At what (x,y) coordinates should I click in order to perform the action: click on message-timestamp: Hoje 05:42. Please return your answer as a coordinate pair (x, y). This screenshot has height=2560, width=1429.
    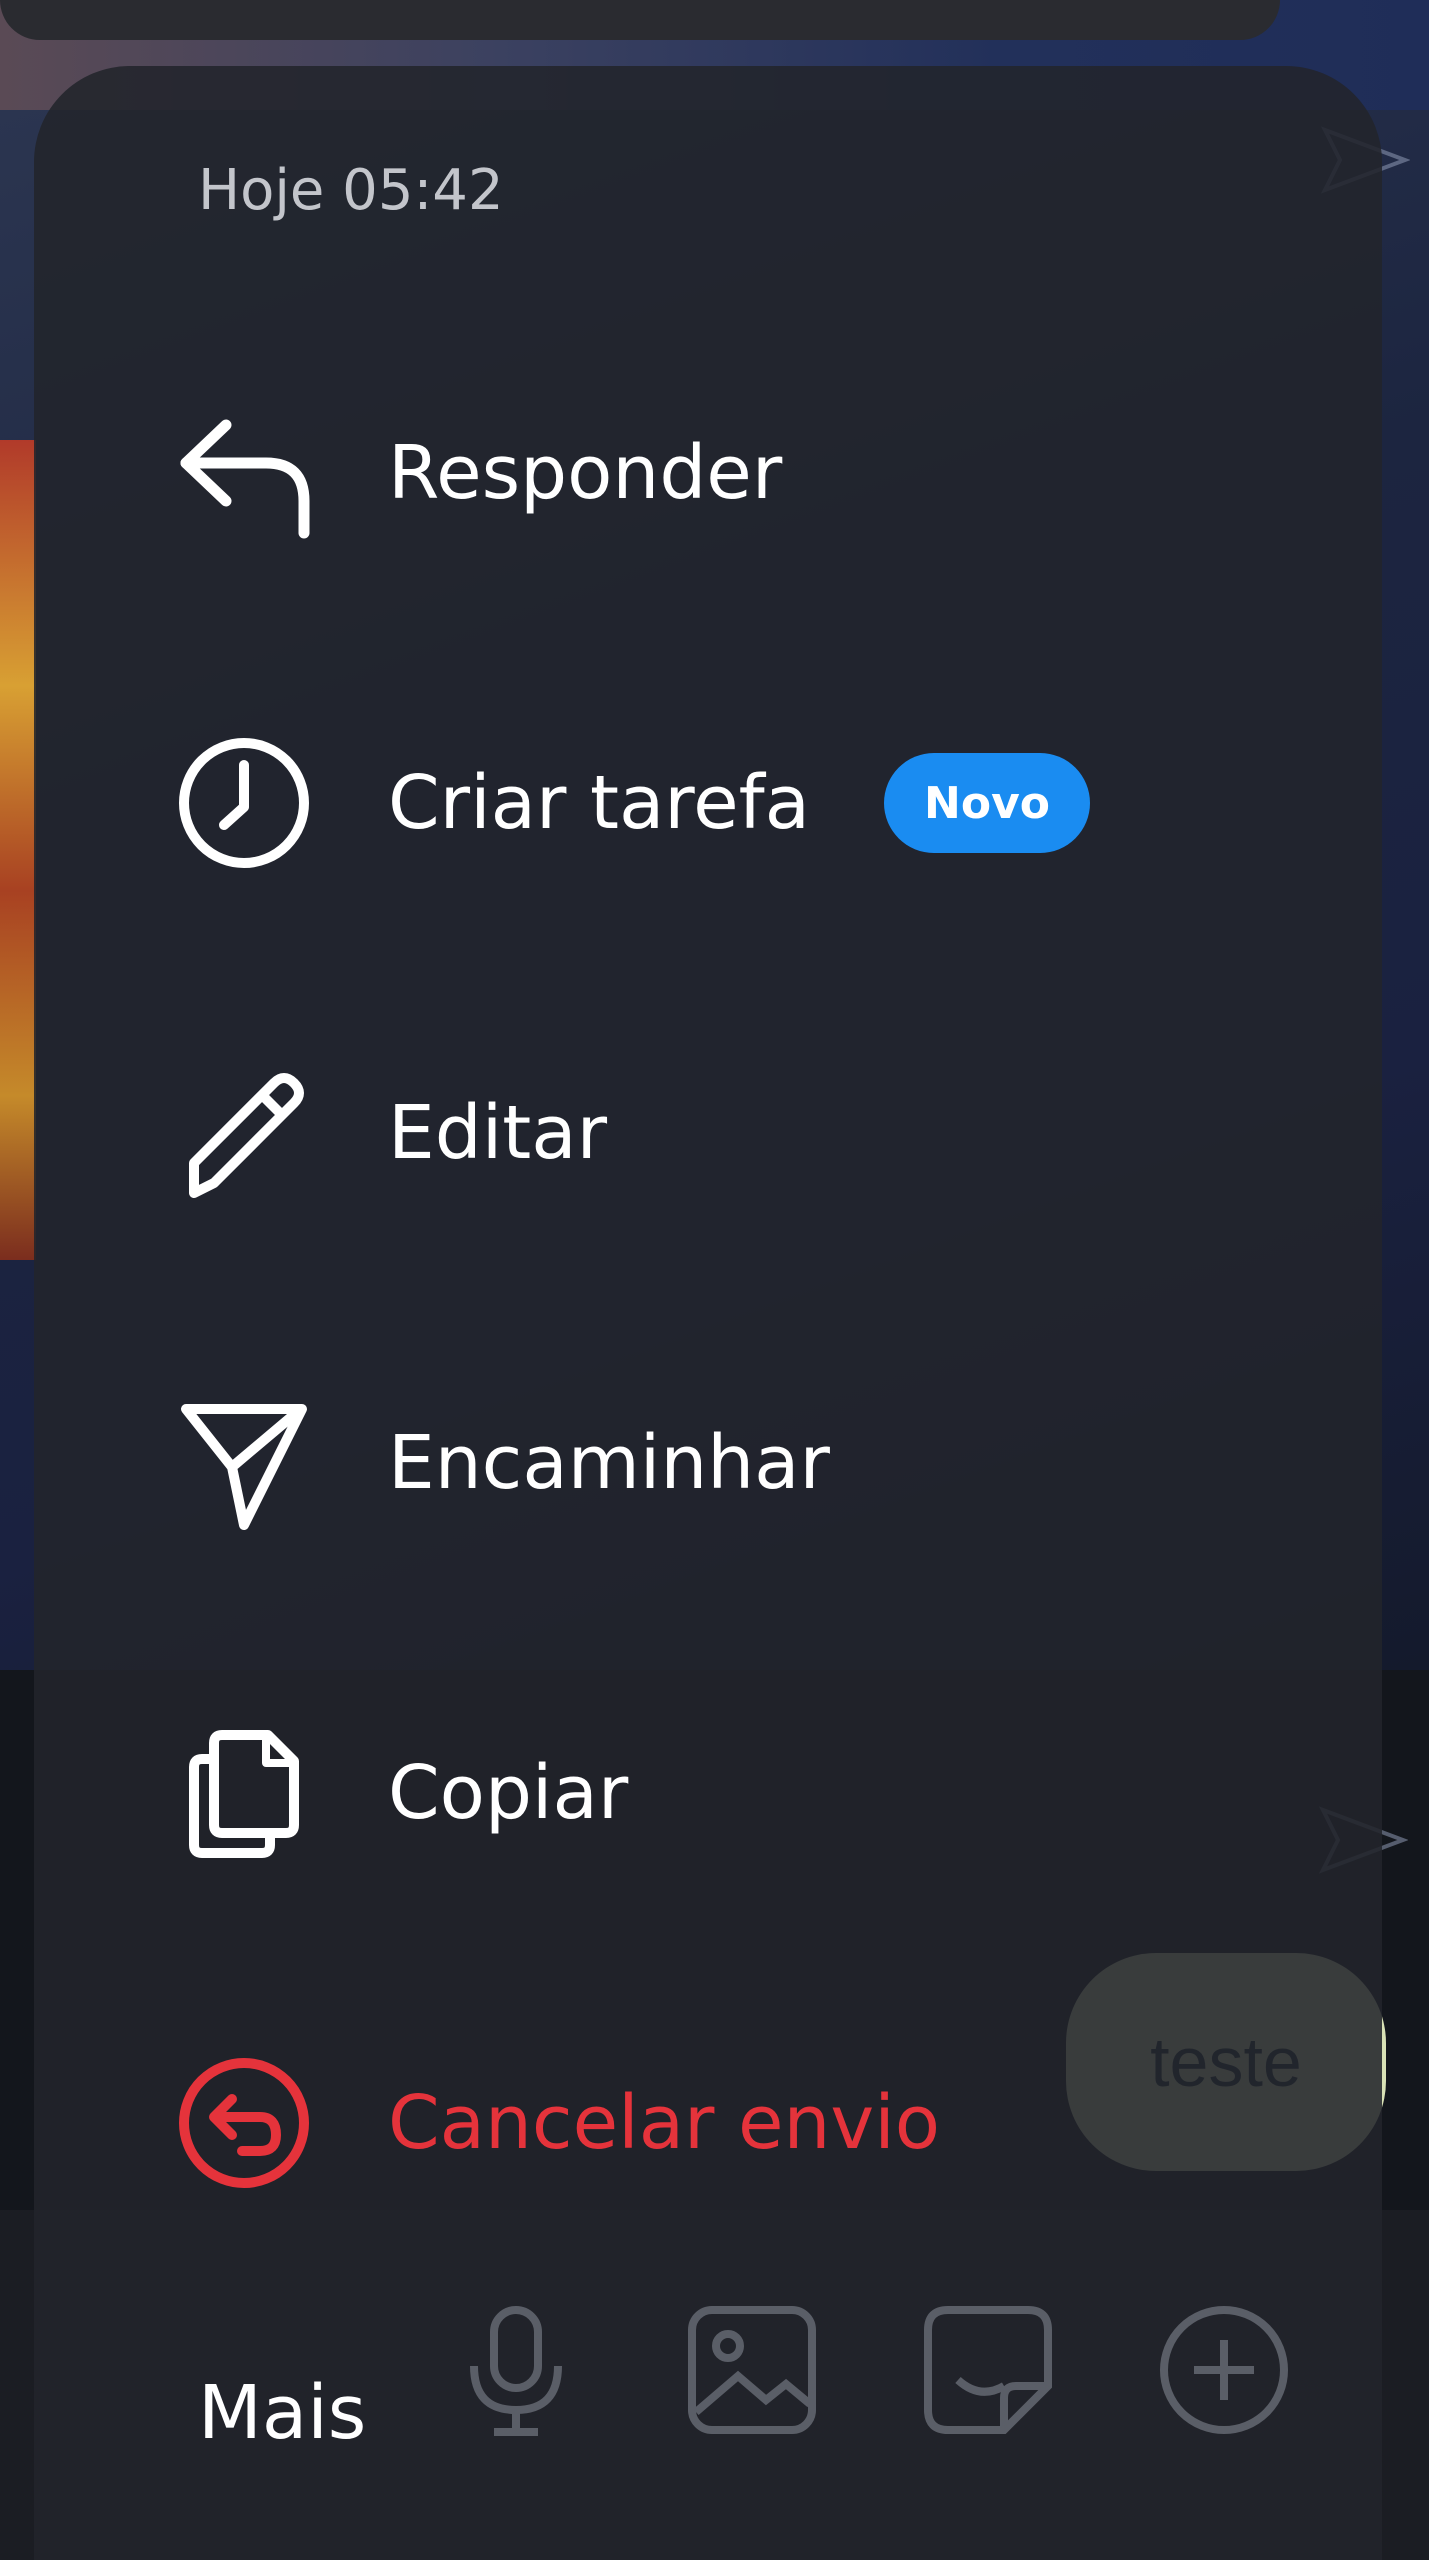
    Looking at the image, I should click on (351, 190).